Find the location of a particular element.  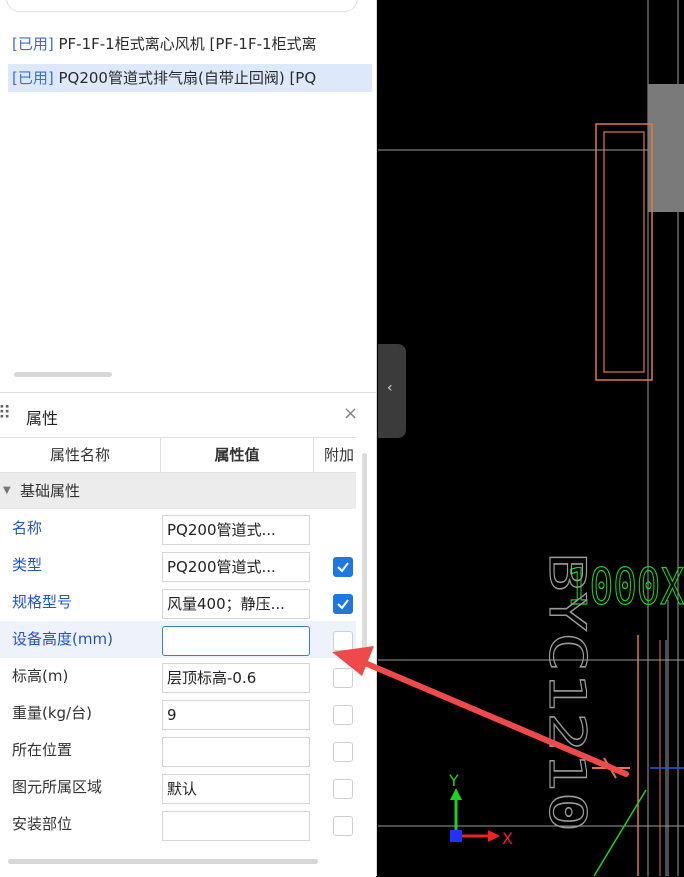

group-row-basic: ▼ 基础属性 is located at coordinates (178, 491).